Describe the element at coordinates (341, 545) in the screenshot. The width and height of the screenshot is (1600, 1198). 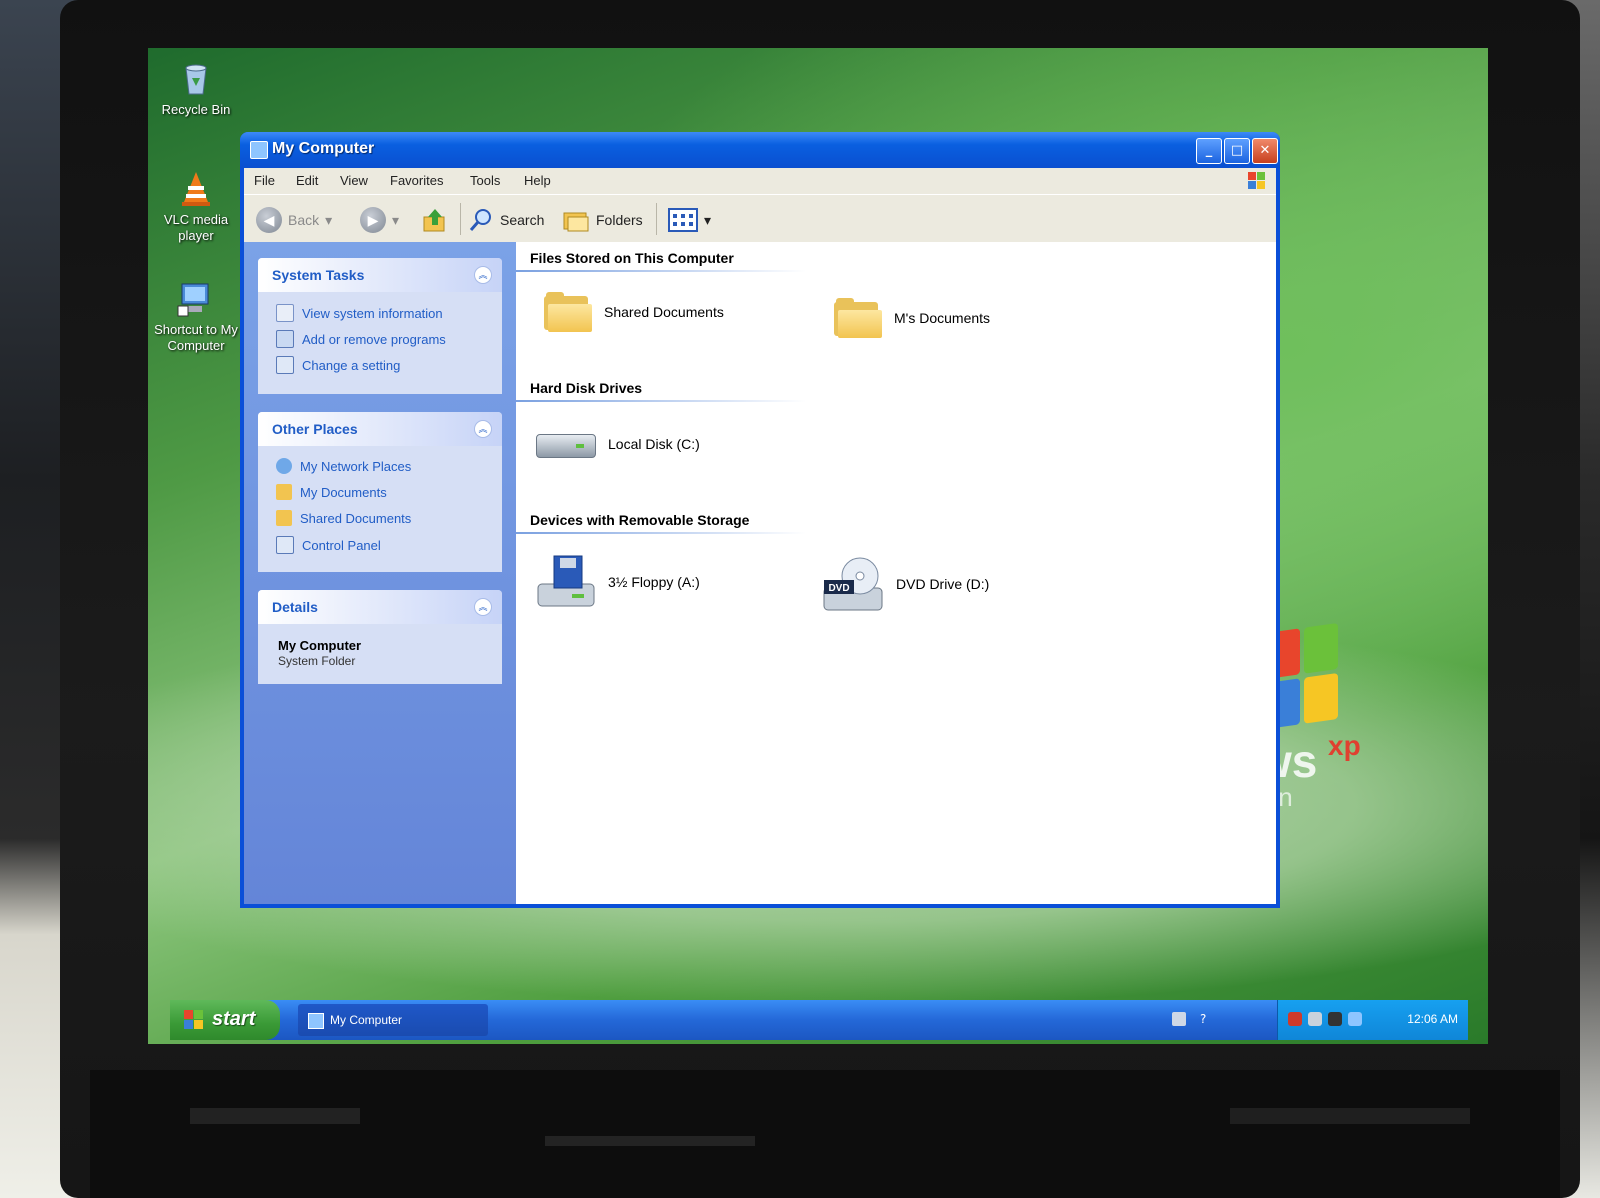
I see `place-label: Control Panel` at that location.